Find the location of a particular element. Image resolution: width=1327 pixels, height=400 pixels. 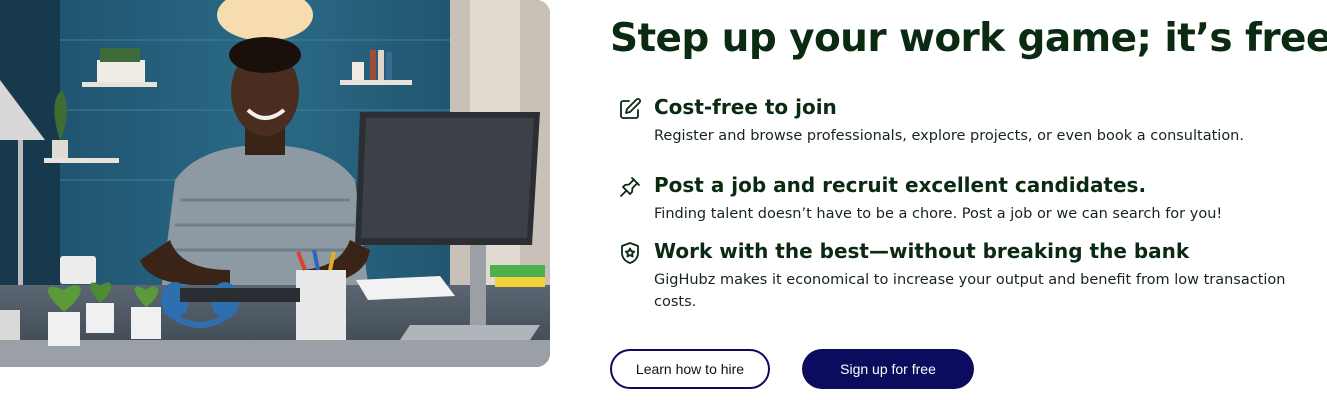

pin-icon is located at coordinates (630, 187).